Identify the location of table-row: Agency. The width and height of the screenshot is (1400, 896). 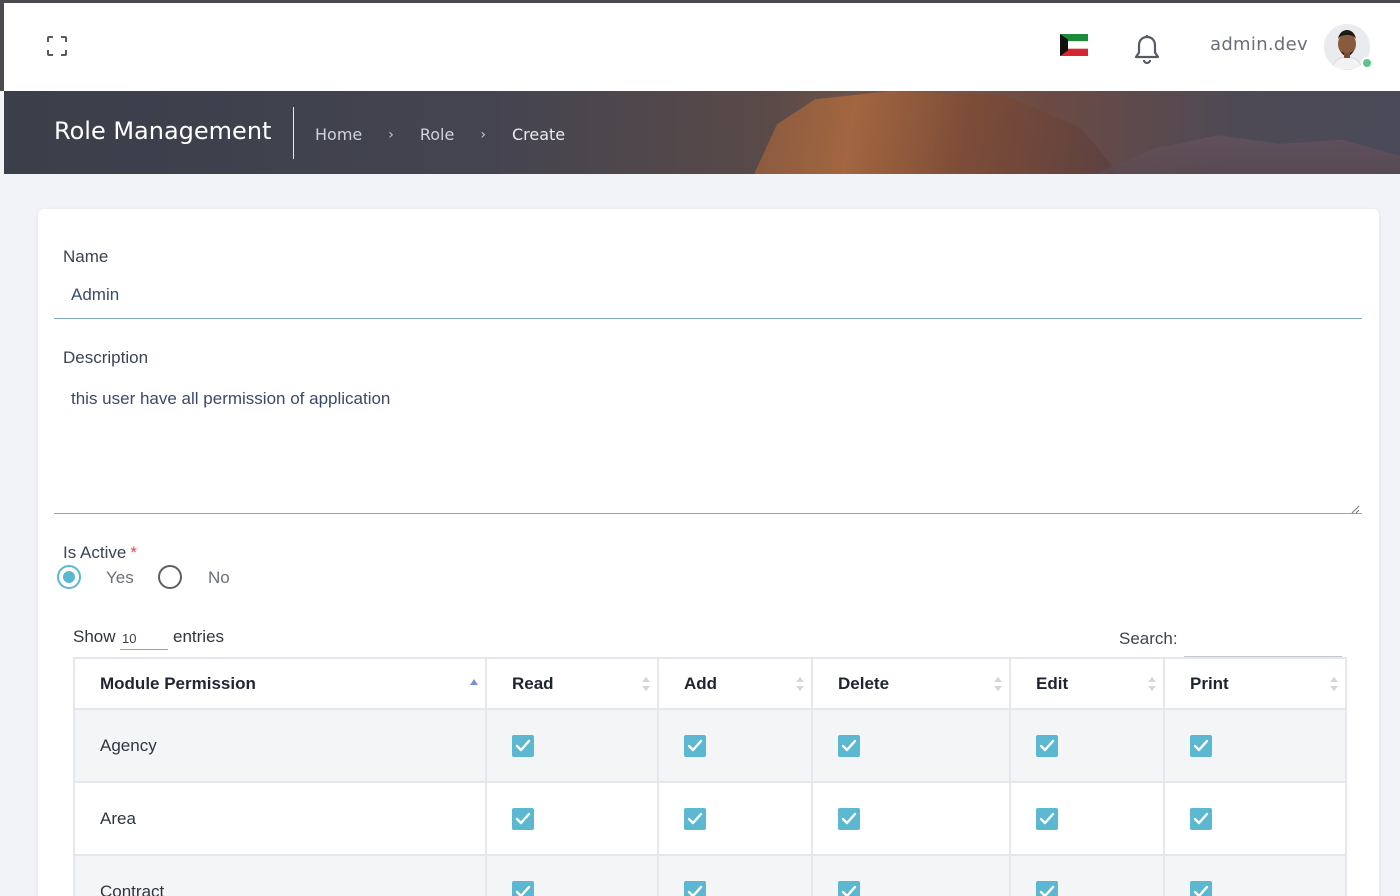
(710, 745).